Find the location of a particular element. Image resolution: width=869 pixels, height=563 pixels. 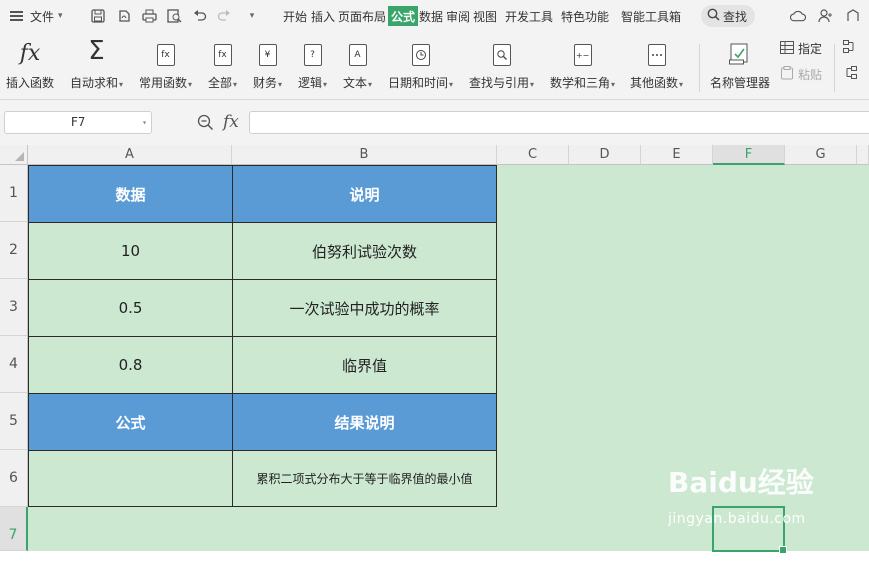

export-pdf-icon is located at coordinates (124, 16).